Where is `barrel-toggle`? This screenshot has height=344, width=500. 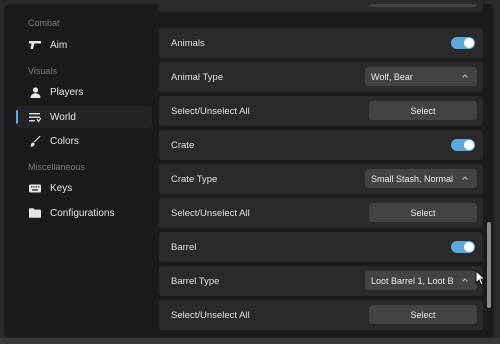
barrel-toggle is located at coordinates (463, 247).